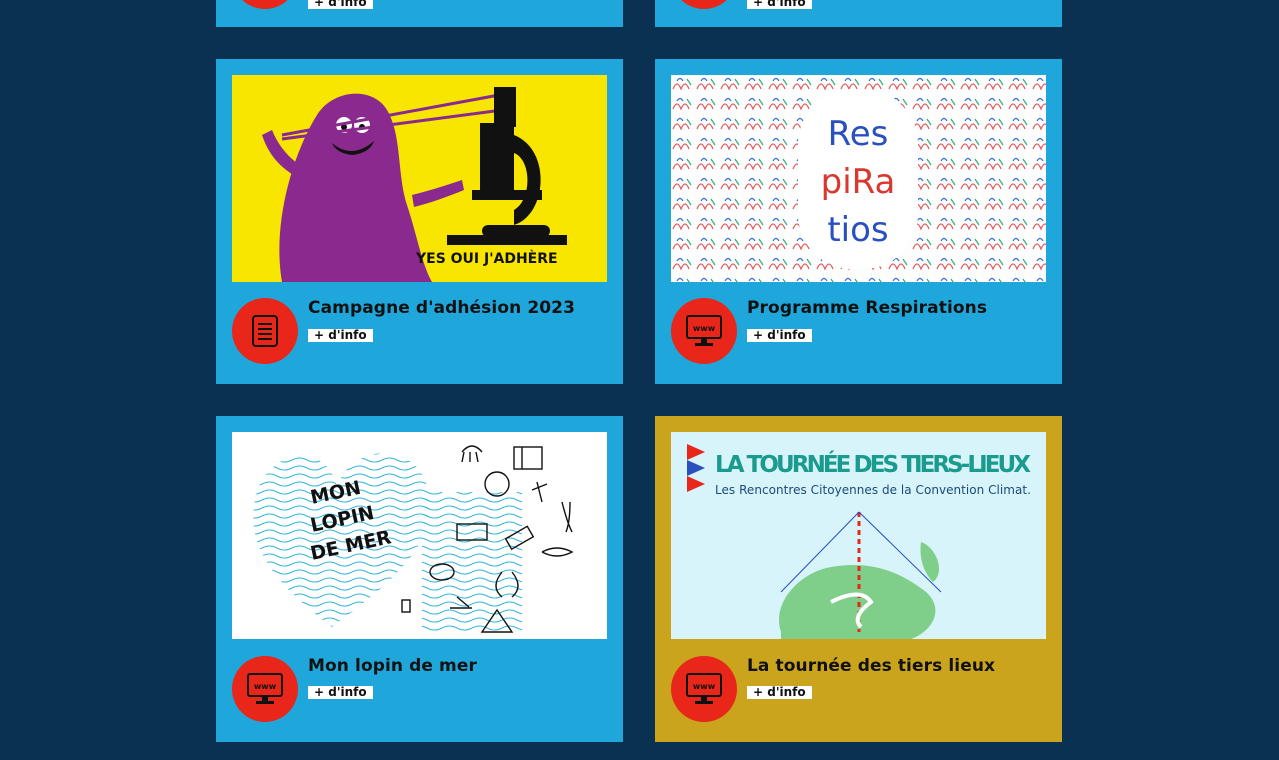 The image size is (1279, 760). I want to click on respirations-illustration: Res piRa tios, so click(858, 178).